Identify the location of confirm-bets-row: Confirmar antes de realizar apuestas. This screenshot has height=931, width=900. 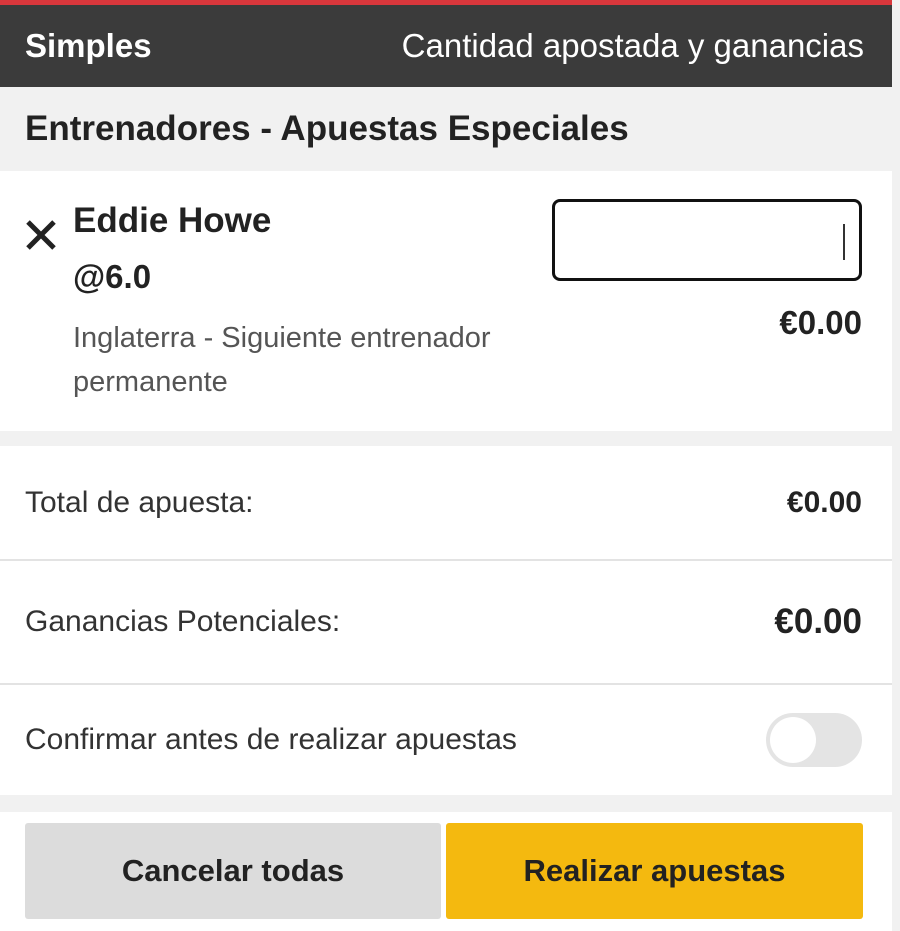
(446, 740).